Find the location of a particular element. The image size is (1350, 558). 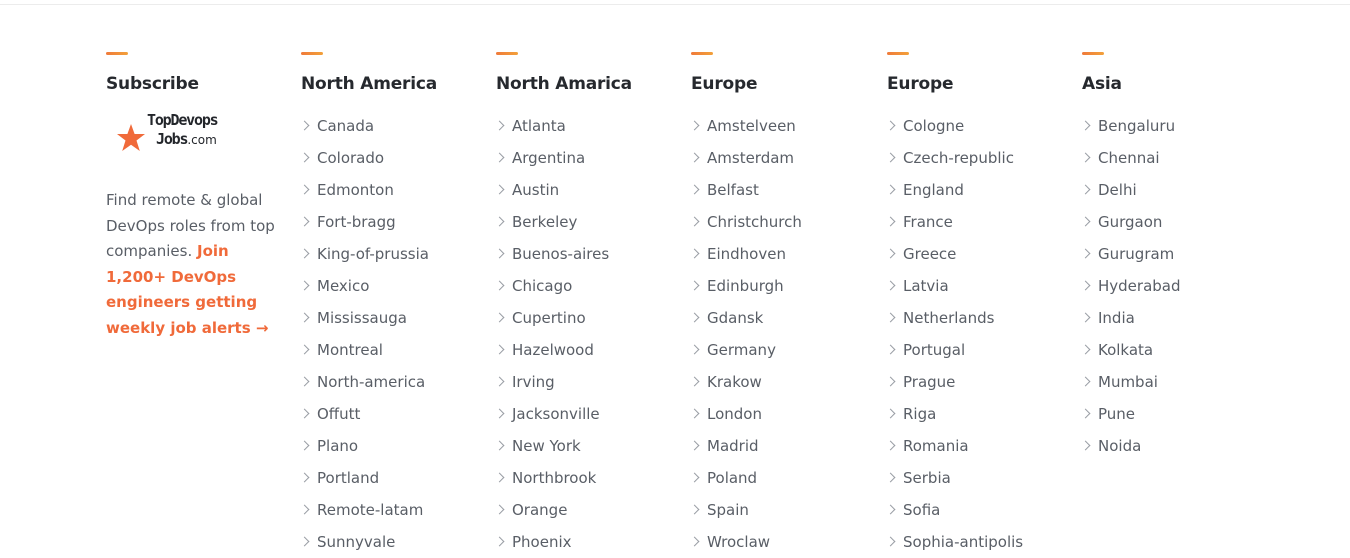

location-link: Spain is located at coordinates (785, 510).